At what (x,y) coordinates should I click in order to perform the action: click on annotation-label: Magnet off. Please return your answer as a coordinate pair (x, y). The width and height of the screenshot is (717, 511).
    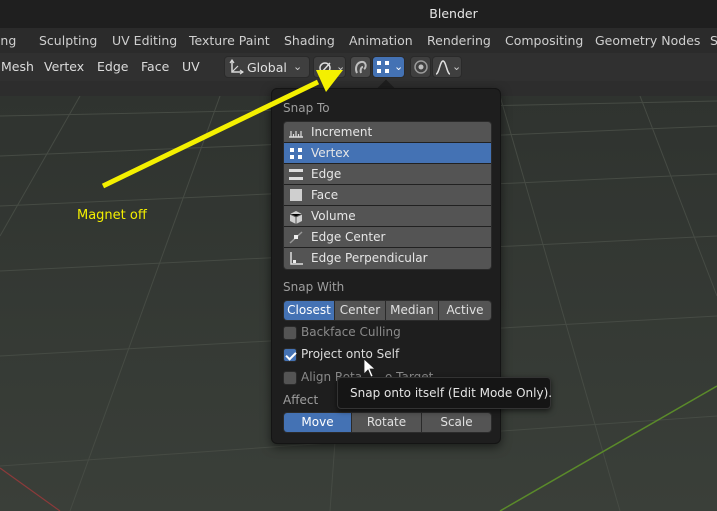
    Looking at the image, I should click on (112, 215).